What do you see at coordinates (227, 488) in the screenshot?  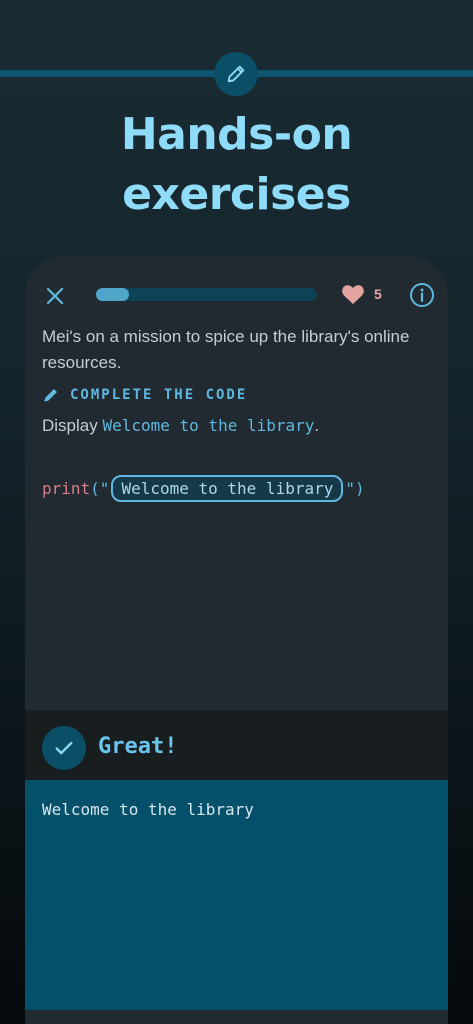 I see `answer-chip: Welcome to the library` at bounding box center [227, 488].